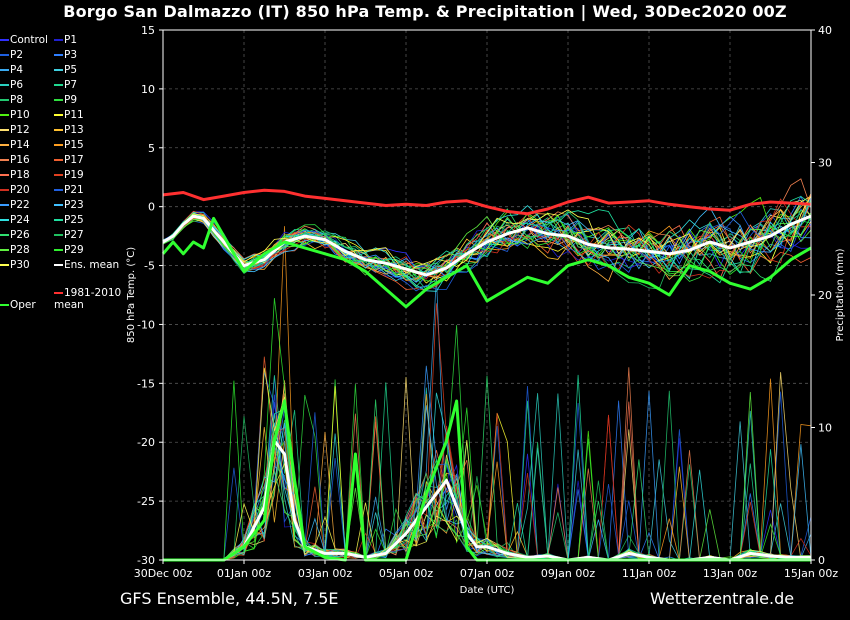  I want to click on legend-entry: P30, so click(15, 265).